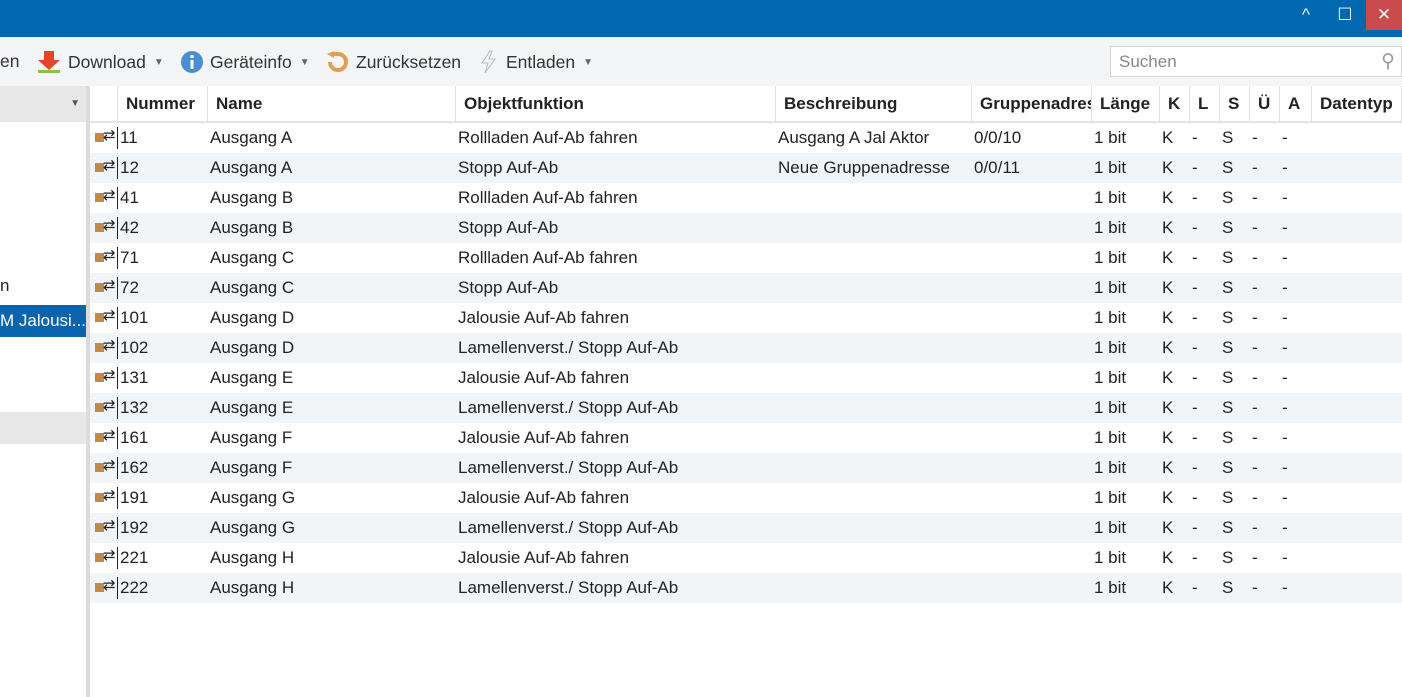 This screenshot has height=697, width=1402. I want to click on column-header-name: Name, so click(332, 103).